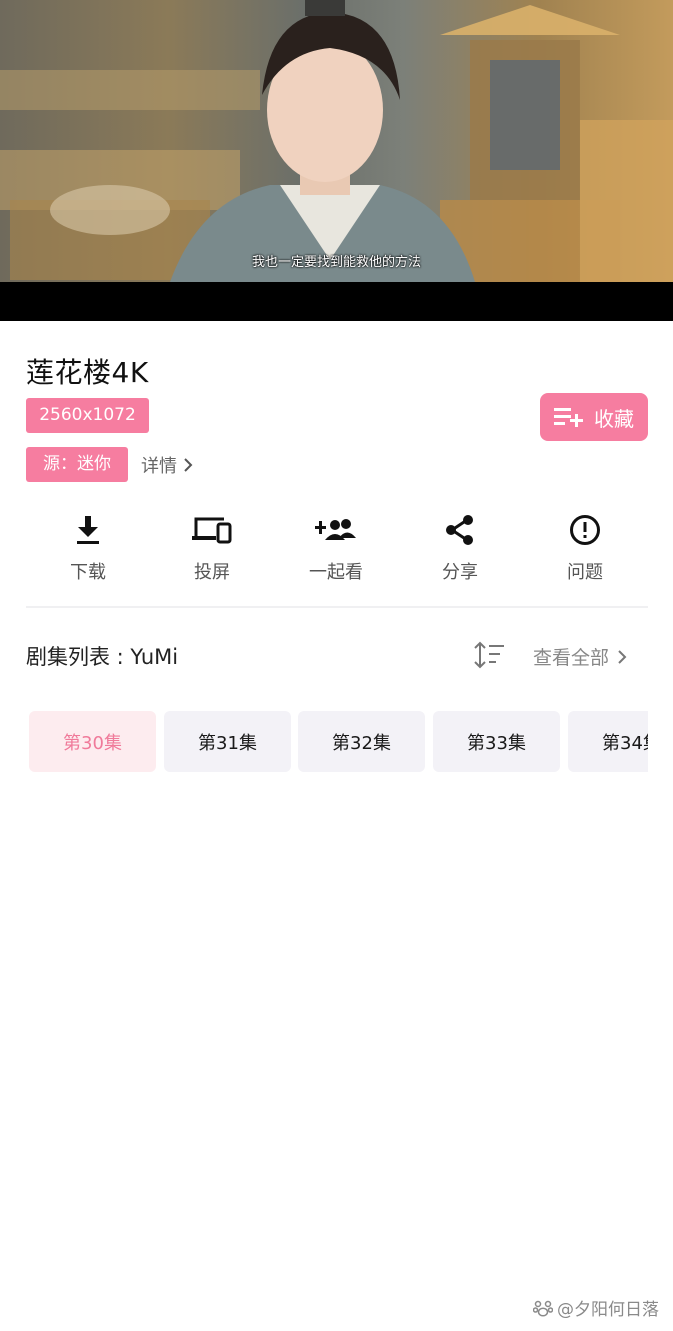 Image resolution: width=673 pixels, height=1331 pixels. Describe the element at coordinates (212, 548) in the screenshot. I see `cast-button: 投屏` at that location.